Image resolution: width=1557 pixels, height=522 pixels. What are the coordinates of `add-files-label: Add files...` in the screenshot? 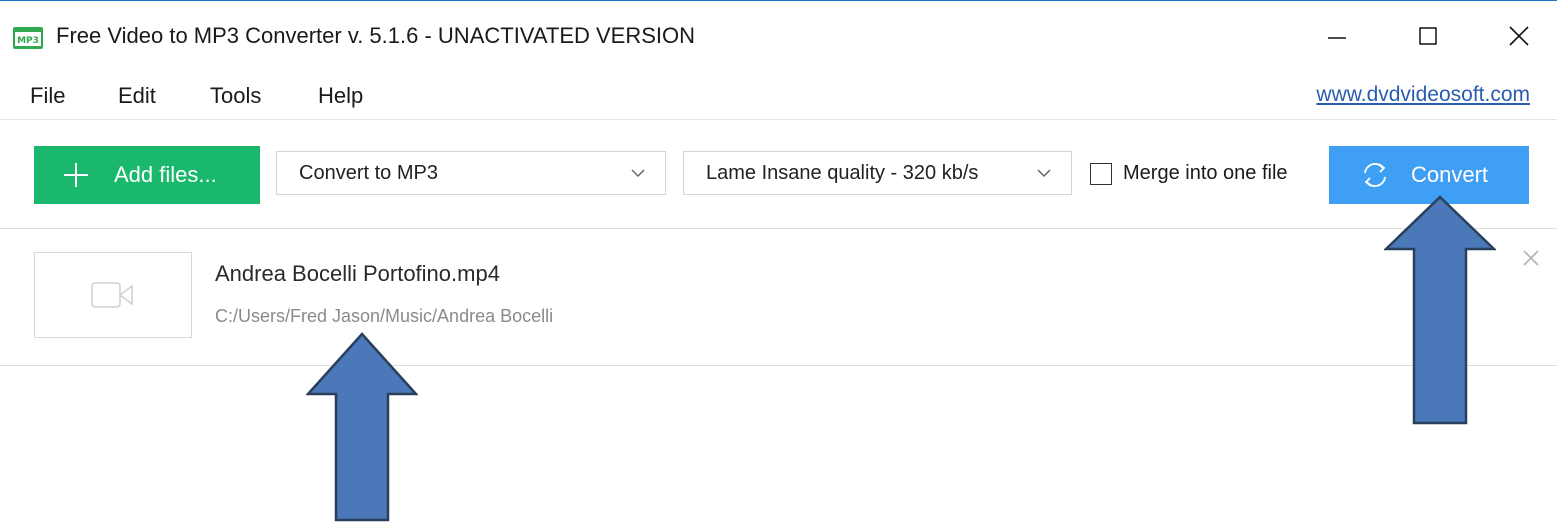 It's located at (165, 174).